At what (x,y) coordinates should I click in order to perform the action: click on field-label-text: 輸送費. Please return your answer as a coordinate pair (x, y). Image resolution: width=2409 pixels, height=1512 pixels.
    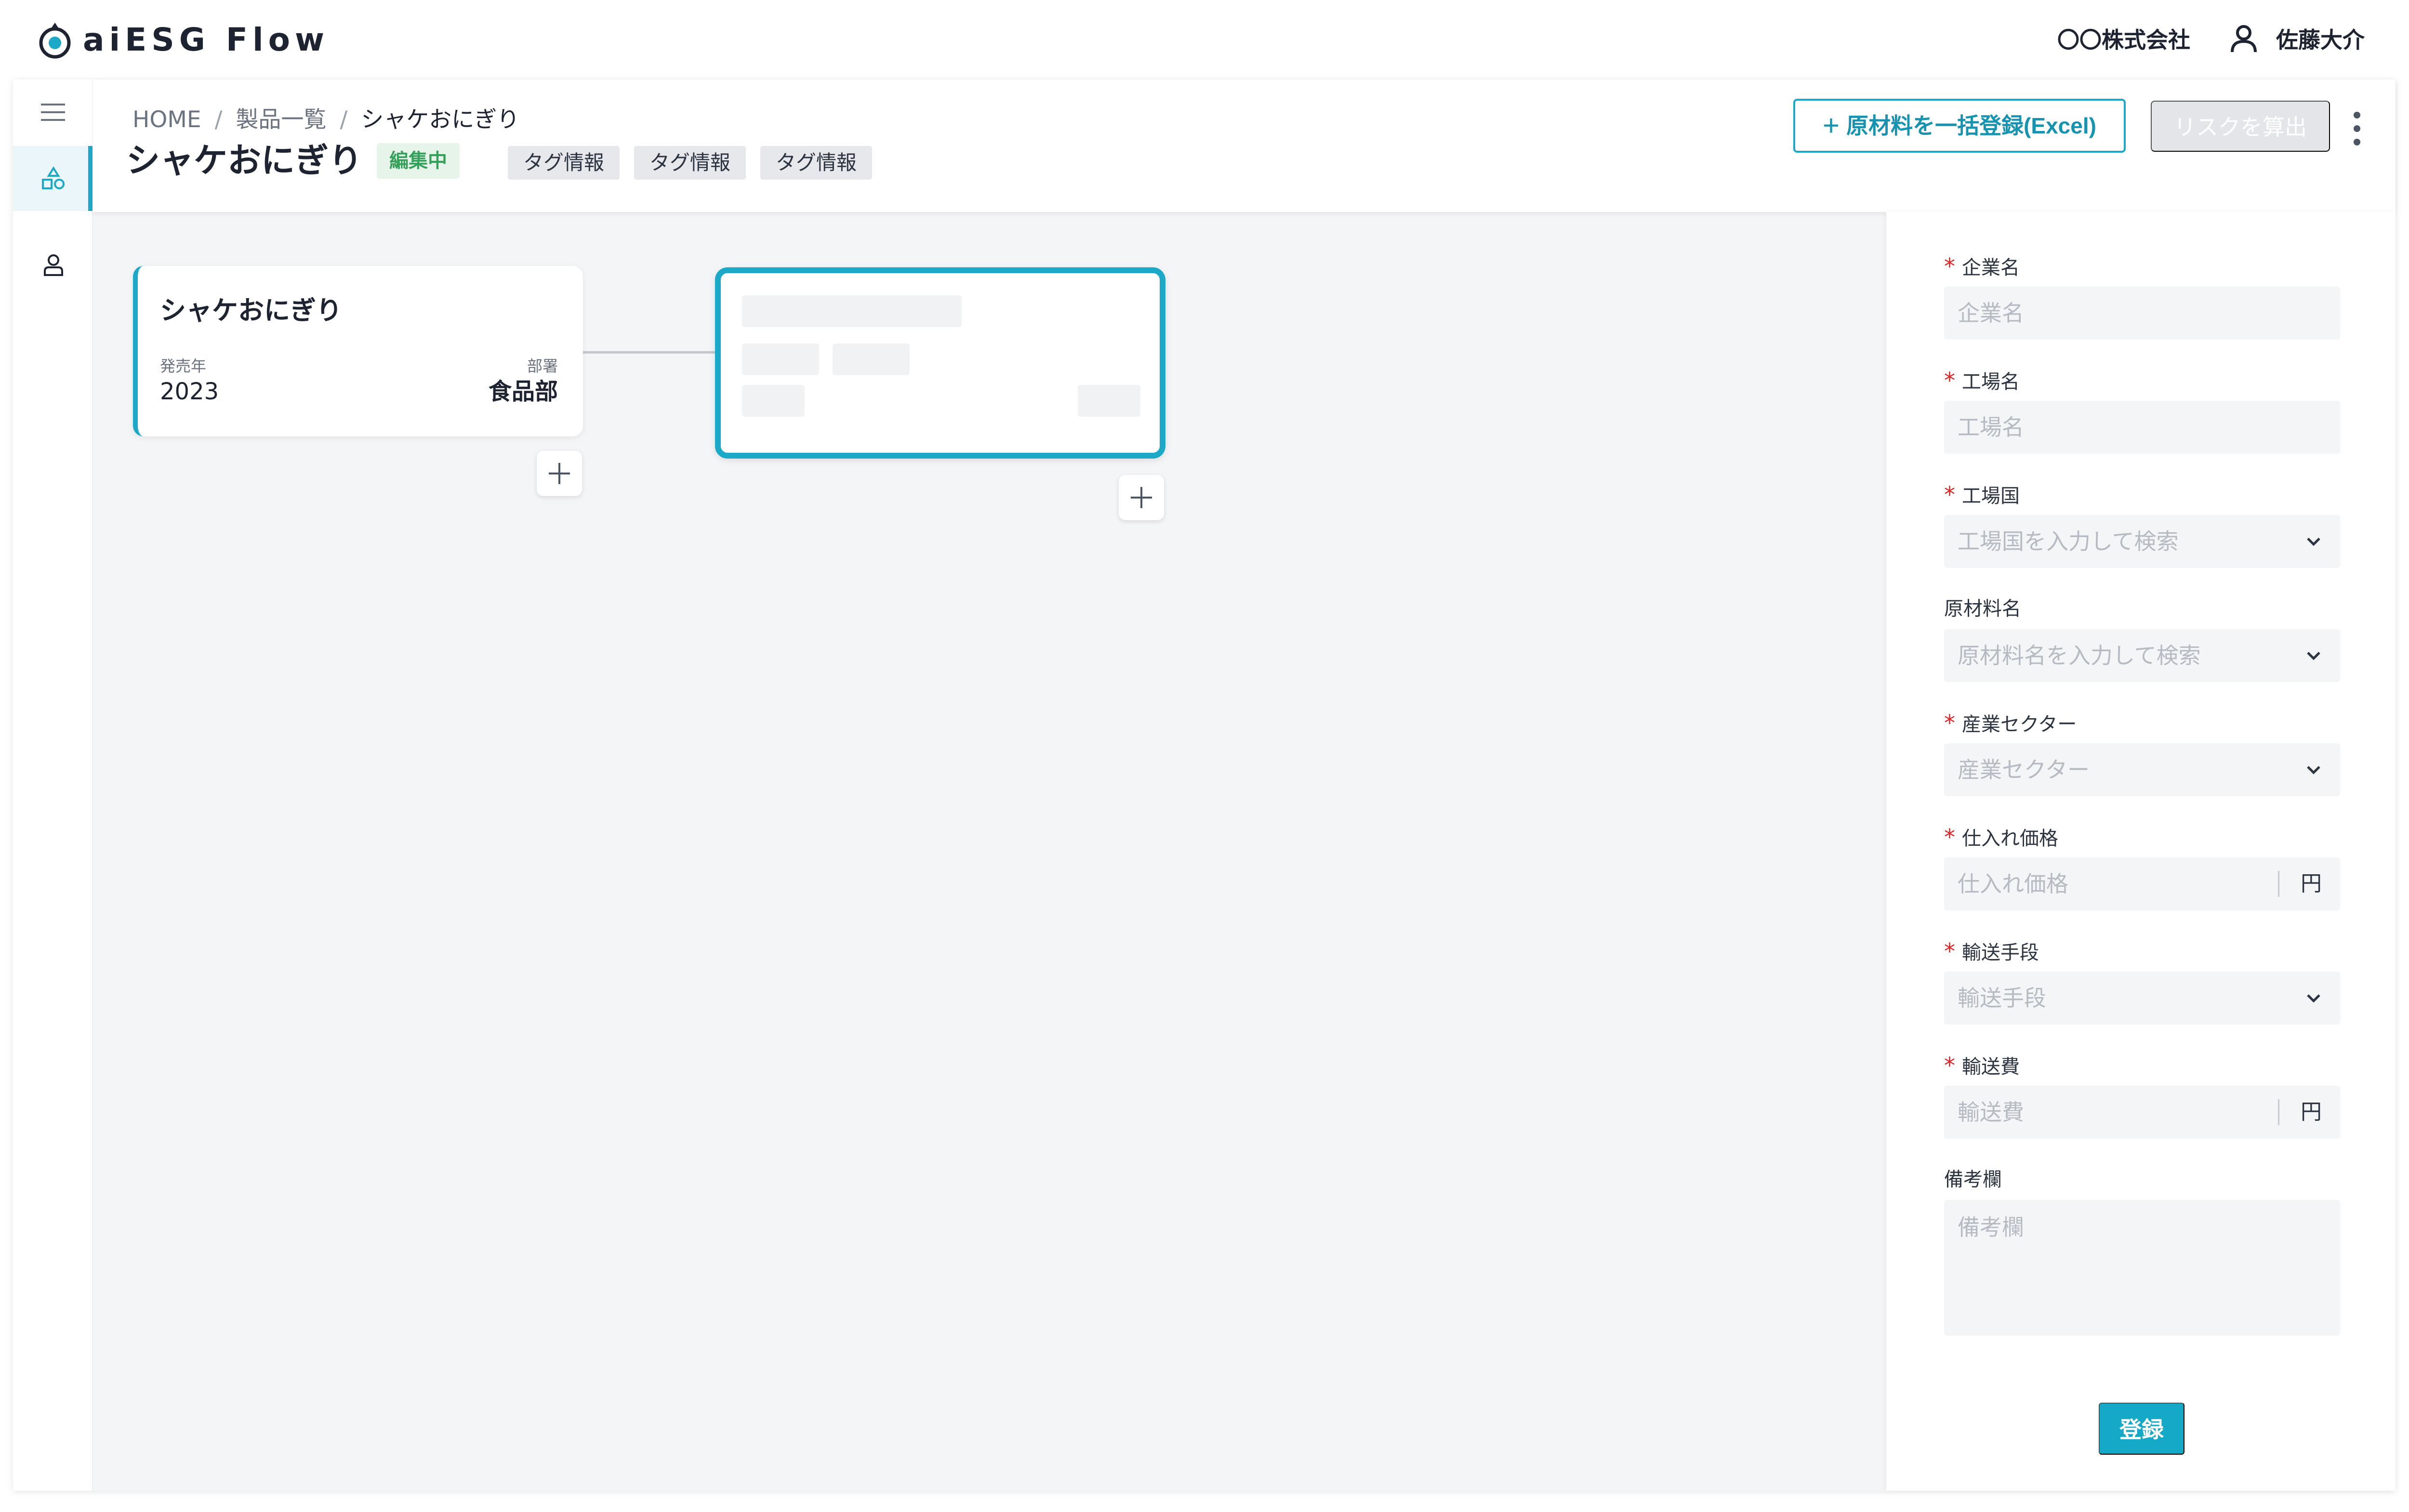
    Looking at the image, I should click on (1991, 1067).